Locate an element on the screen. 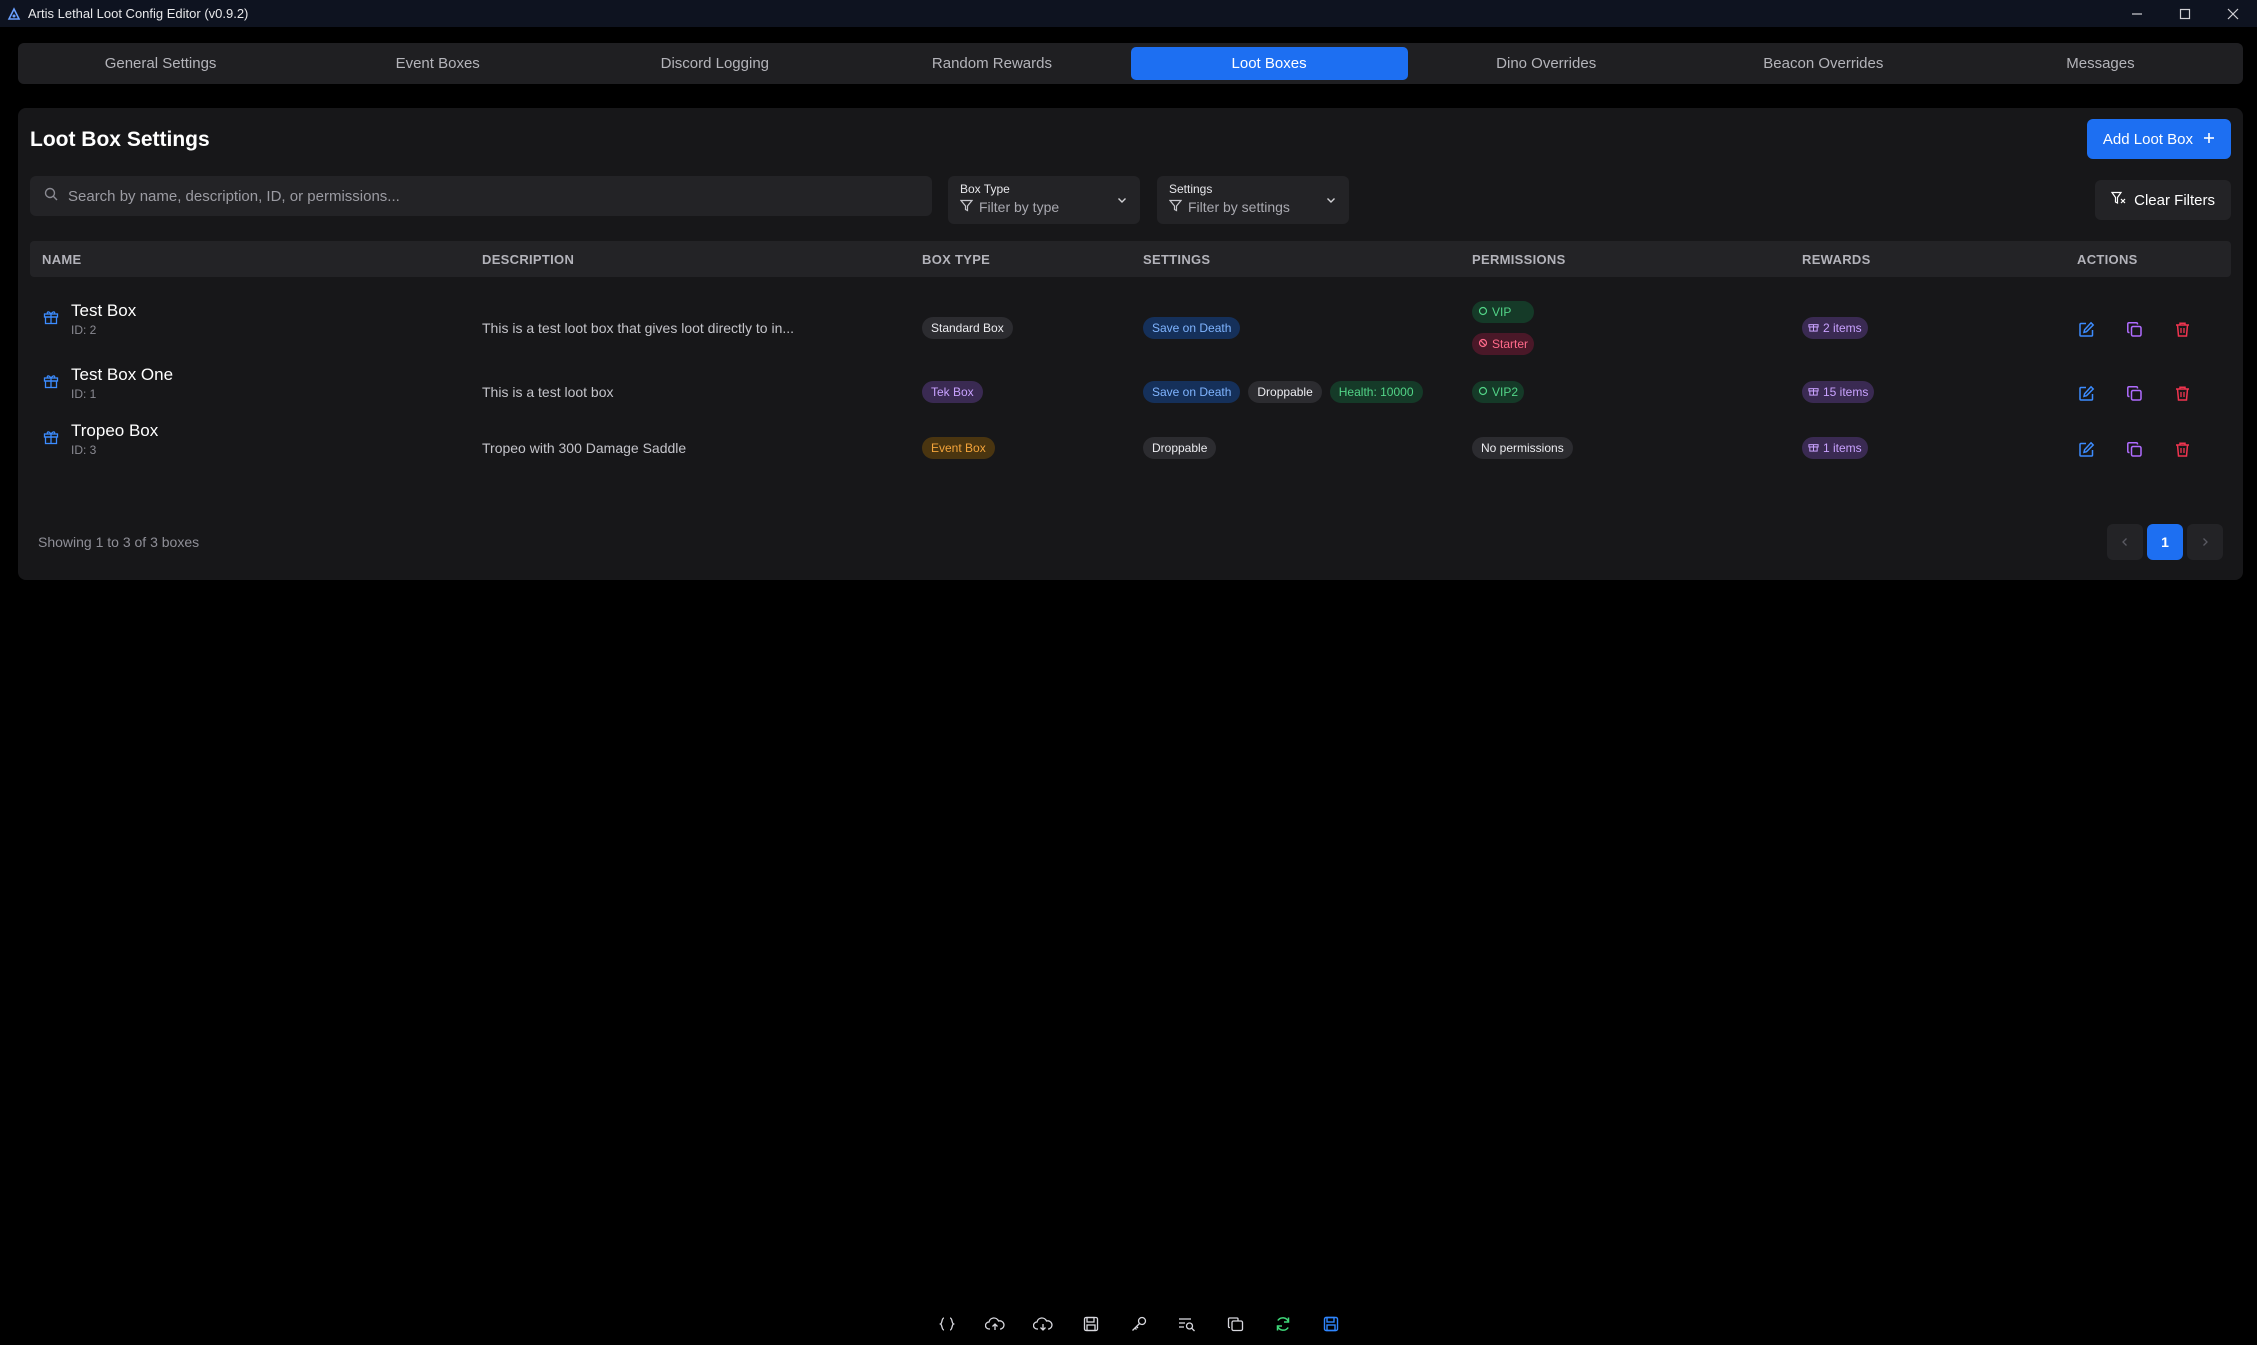 The image size is (2257, 1345). cloud-upload-icon is located at coordinates (995, 1324).